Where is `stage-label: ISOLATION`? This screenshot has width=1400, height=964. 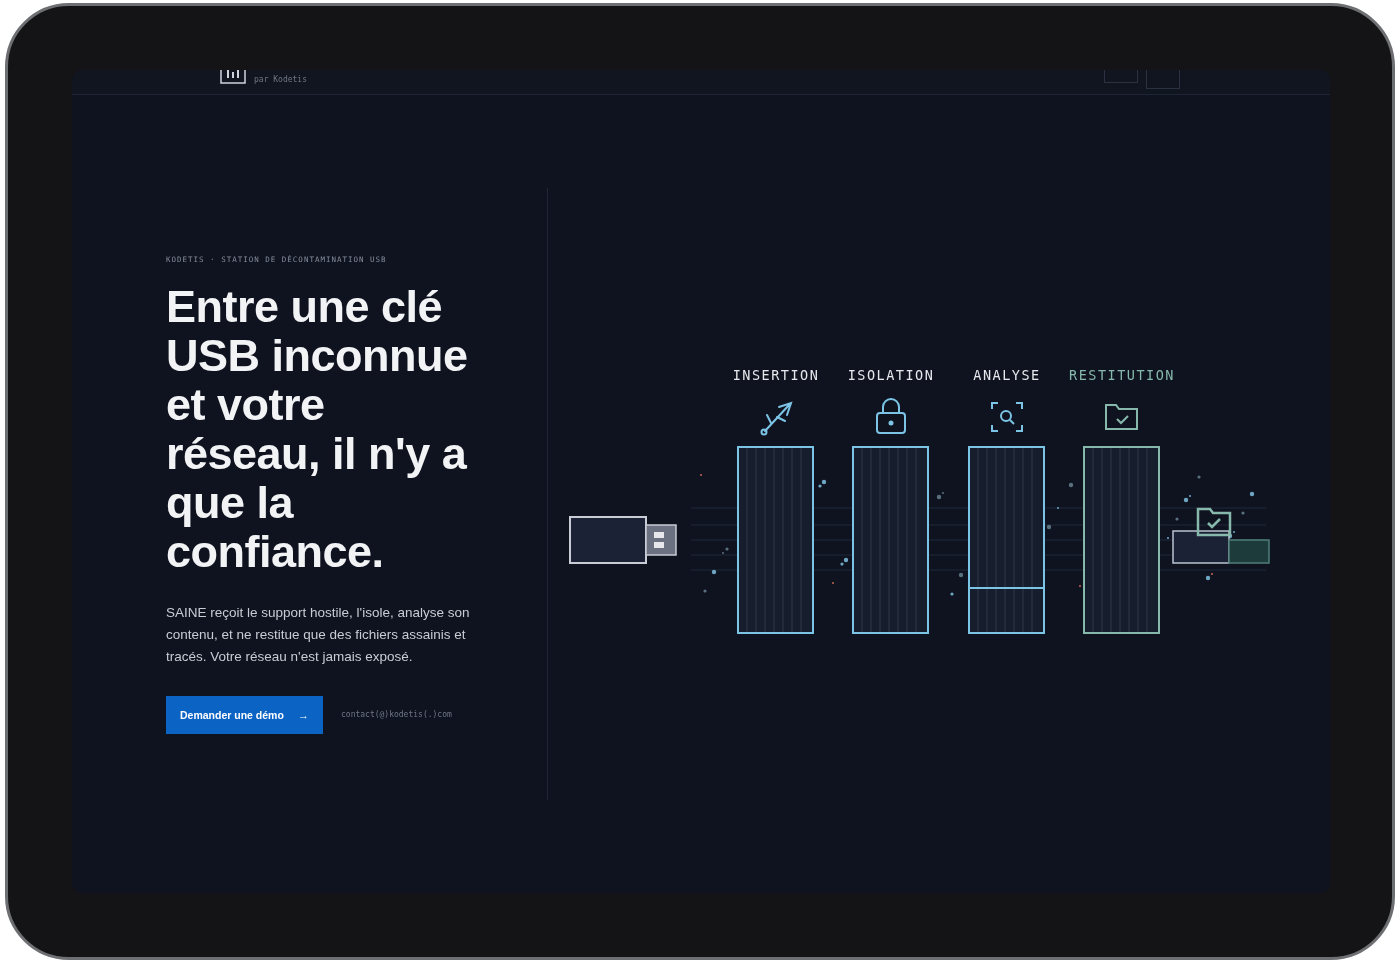
stage-label: ISOLATION is located at coordinates (891, 375).